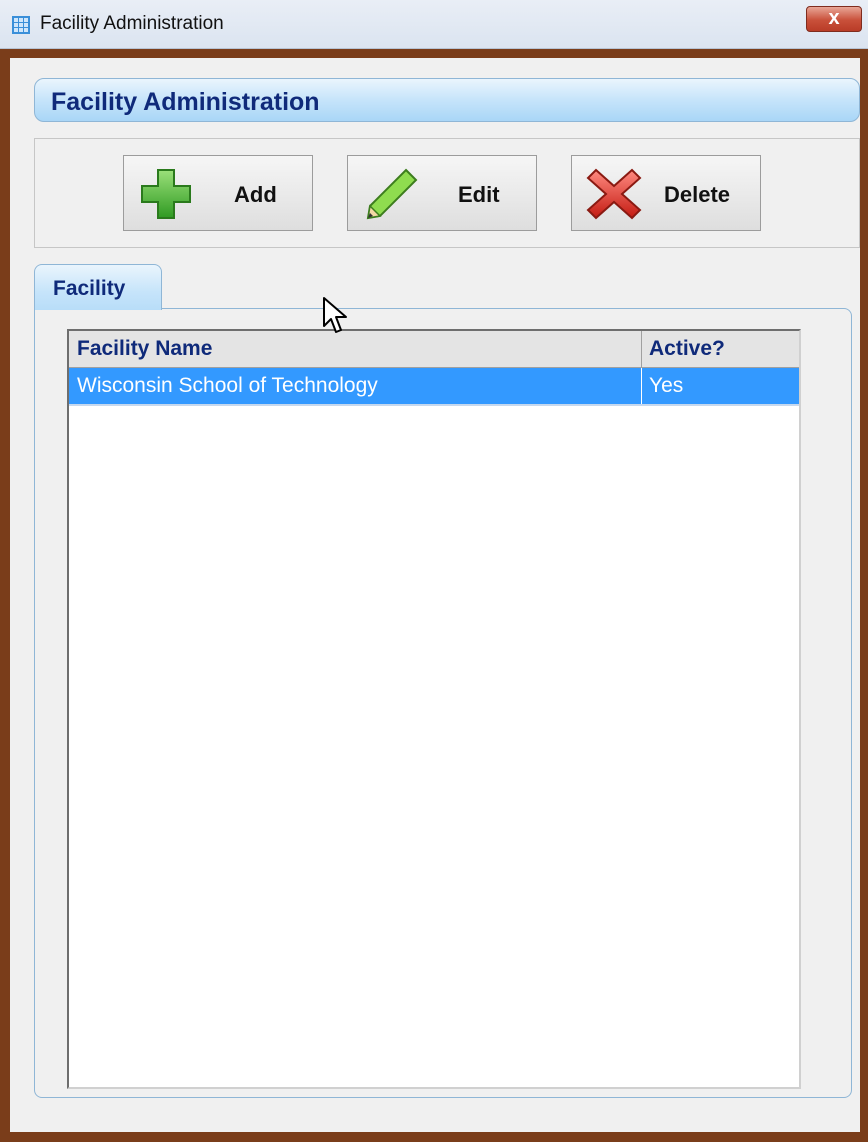  What do you see at coordinates (447, 100) in the screenshot?
I see `header-banner: Facility Administration` at bounding box center [447, 100].